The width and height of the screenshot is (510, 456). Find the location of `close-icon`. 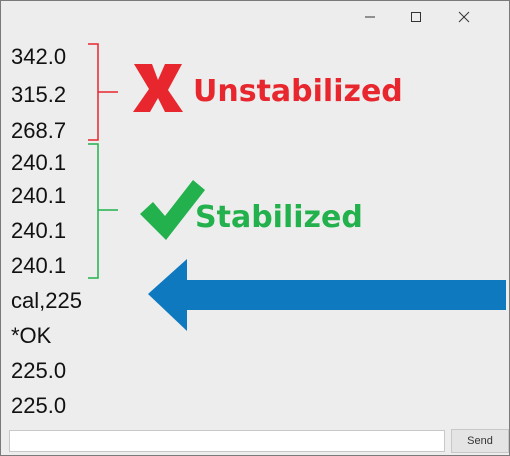

close-icon is located at coordinates (464, 17).